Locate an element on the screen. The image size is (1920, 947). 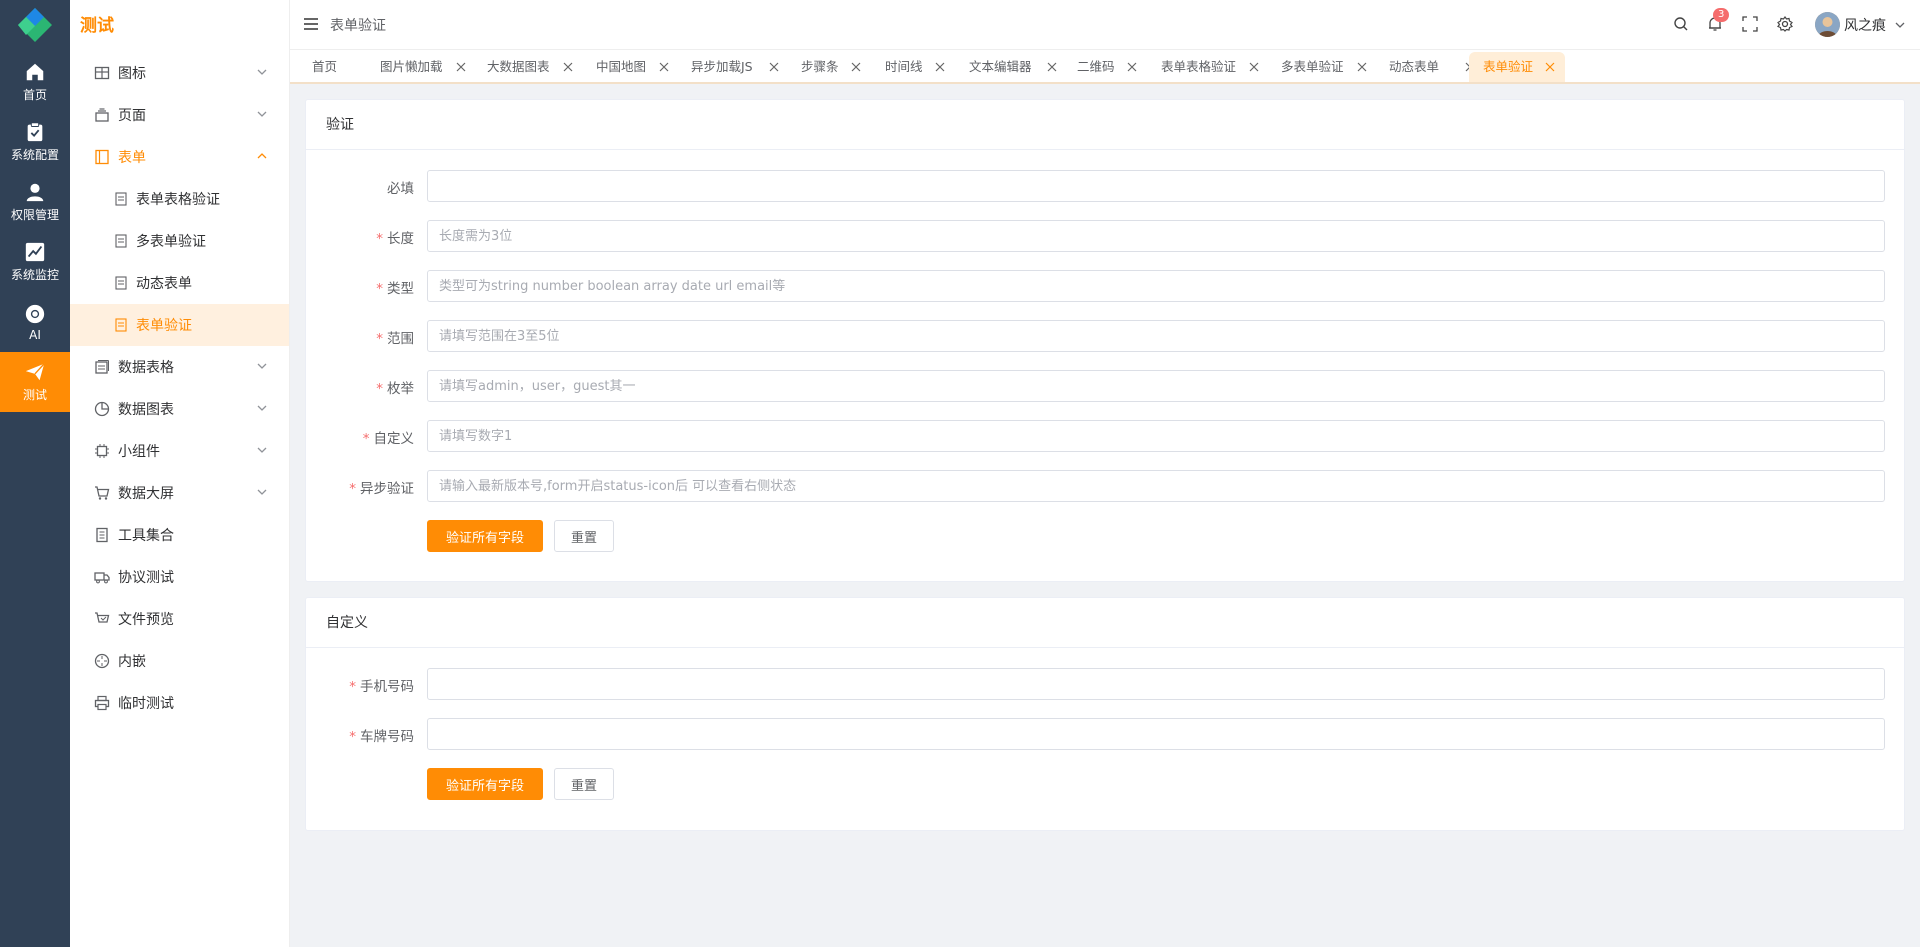
app-logo-icon is located at coordinates (35, 25).